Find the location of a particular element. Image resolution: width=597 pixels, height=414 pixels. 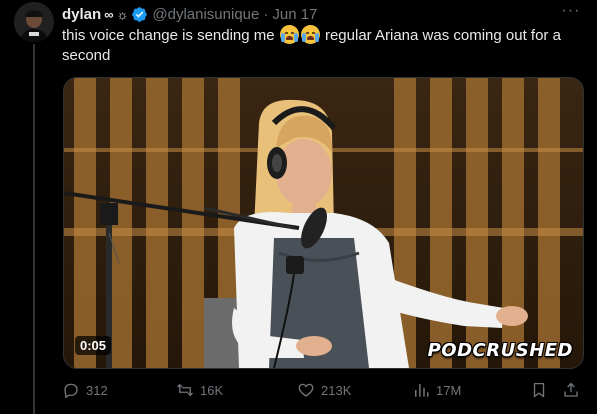

tweet-text-before: this voice change is sending me is located at coordinates (168, 35).